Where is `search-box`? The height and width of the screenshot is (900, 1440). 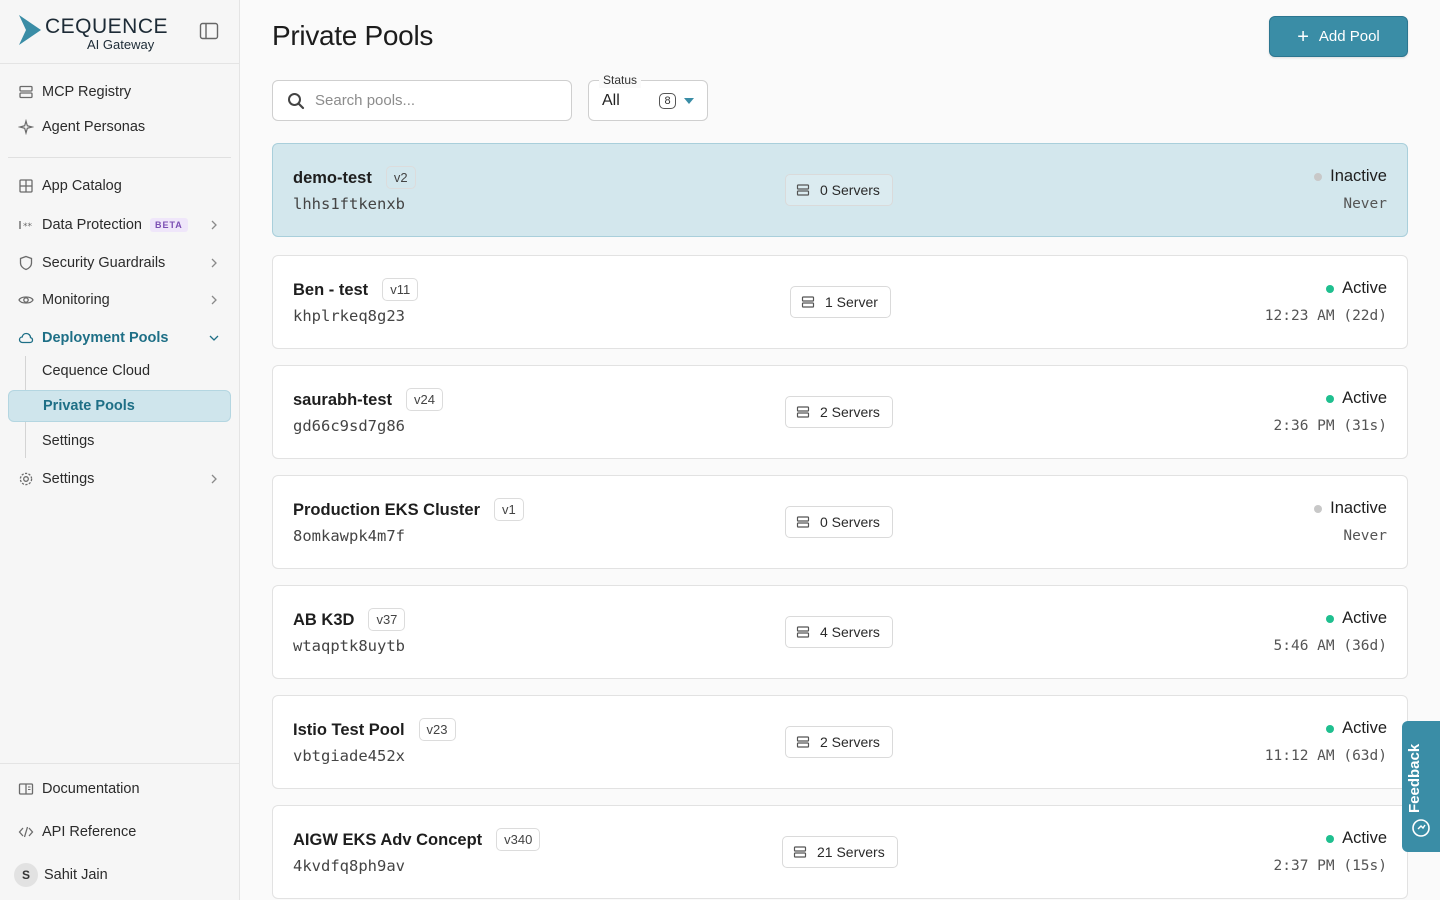
search-box is located at coordinates (422, 100).